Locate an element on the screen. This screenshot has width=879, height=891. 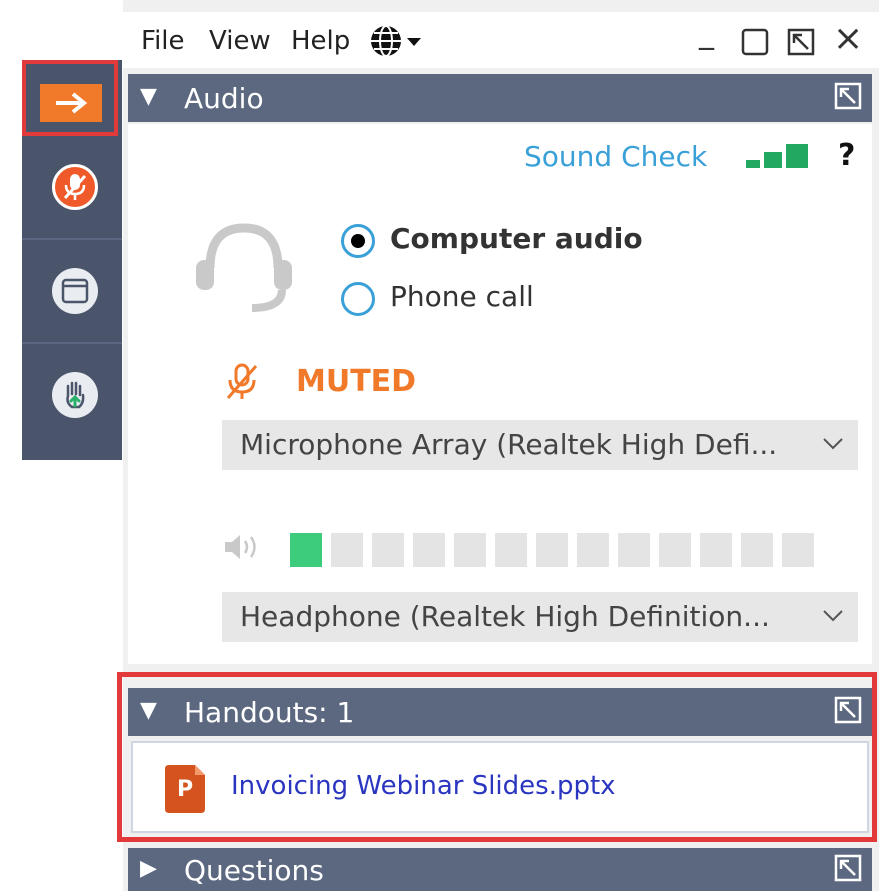
minimize-button: _ is located at coordinates (706, 33).